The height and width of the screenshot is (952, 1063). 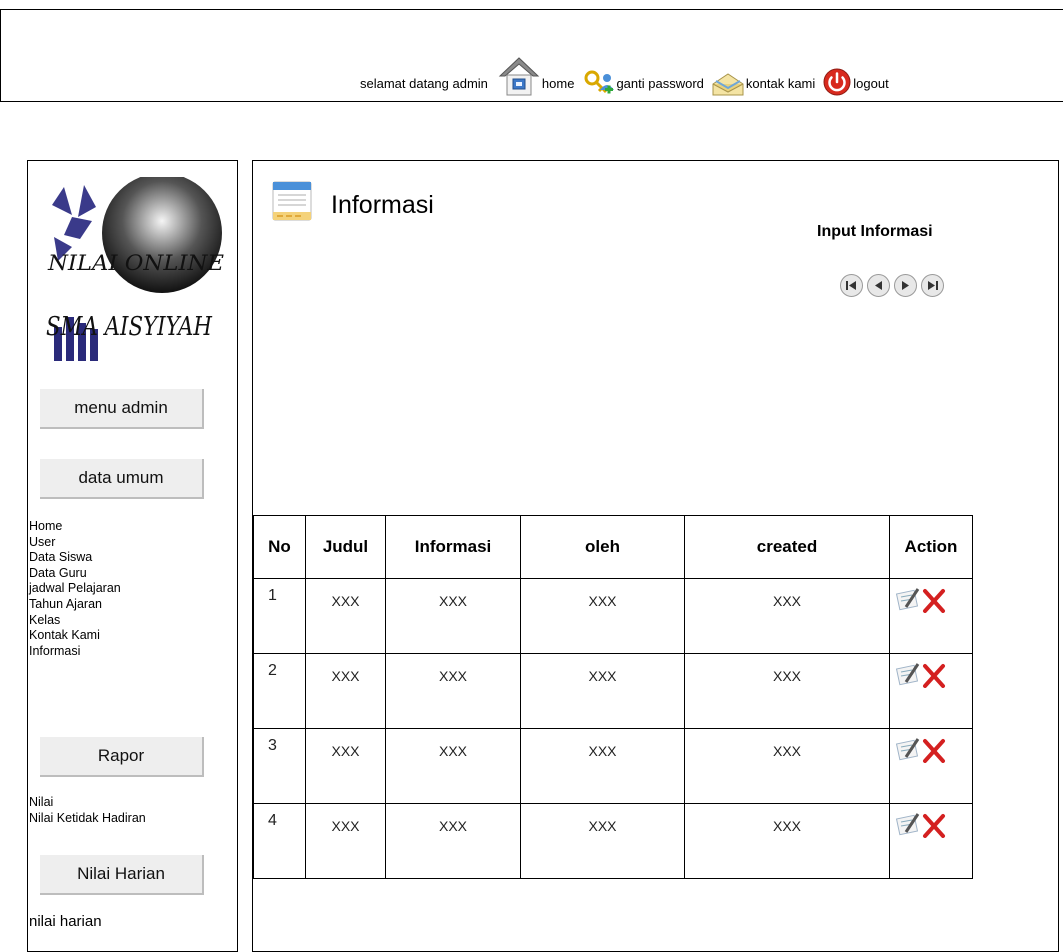 What do you see at coordinates (87, 819) in the screenshot?
I see `menu-item-nilai-ketidak-hadiran: Nilai Ketidak Hadiran` at bounding box center [87, 819].